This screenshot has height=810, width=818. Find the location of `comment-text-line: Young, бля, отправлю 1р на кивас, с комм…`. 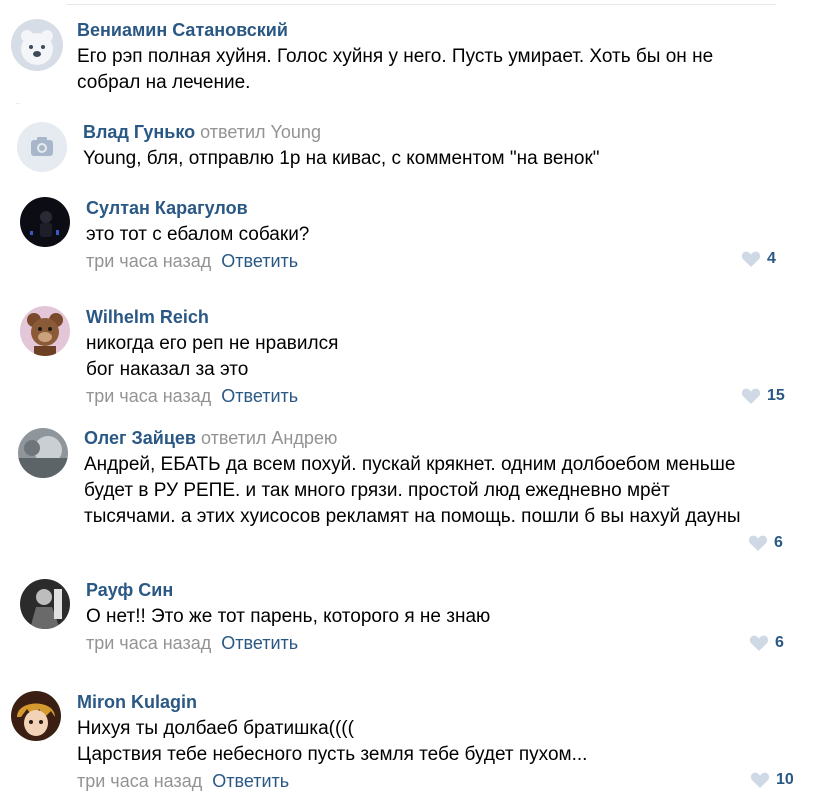

comment-text-line: Young, бля, отправлю 1р на кивас, с комм… is located at coordinates (341, 158).